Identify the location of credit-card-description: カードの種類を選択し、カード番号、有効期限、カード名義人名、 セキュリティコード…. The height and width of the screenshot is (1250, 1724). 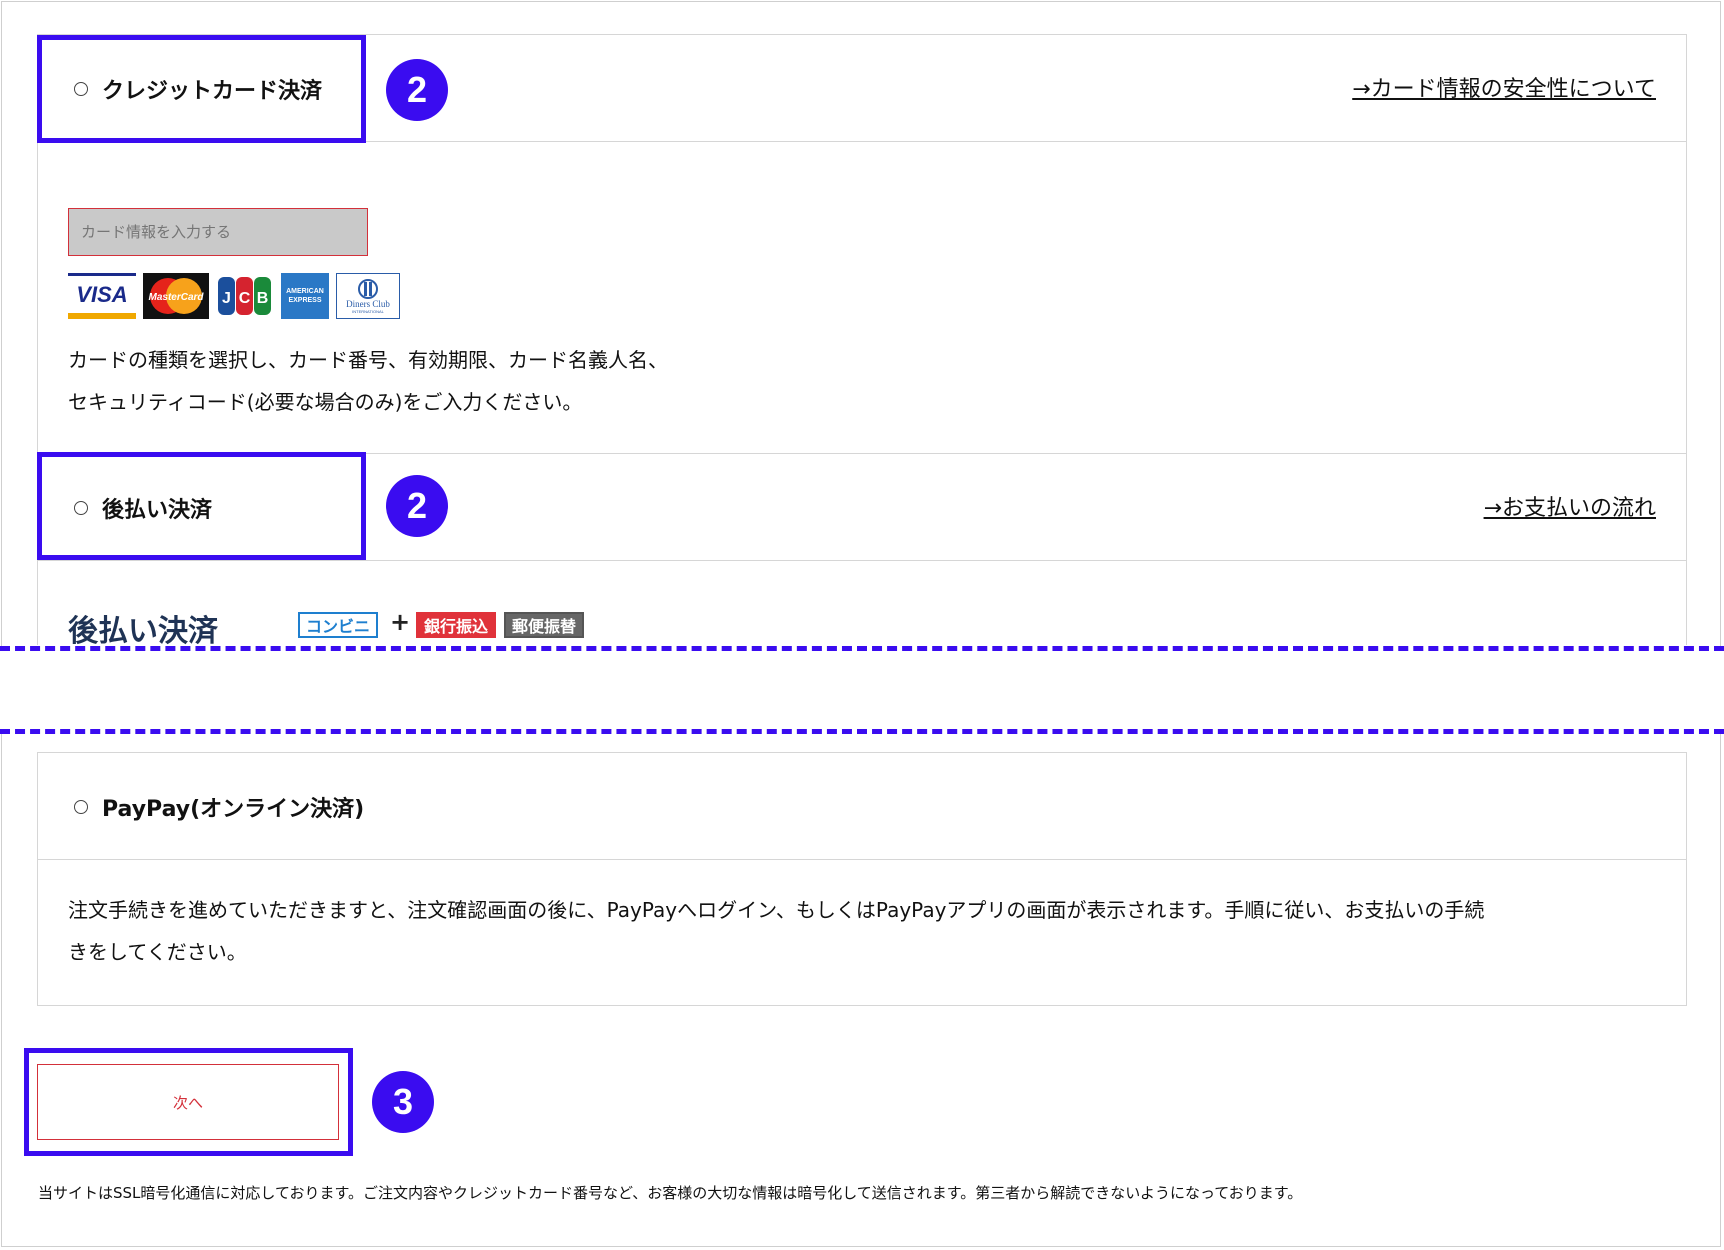
(368, 381).